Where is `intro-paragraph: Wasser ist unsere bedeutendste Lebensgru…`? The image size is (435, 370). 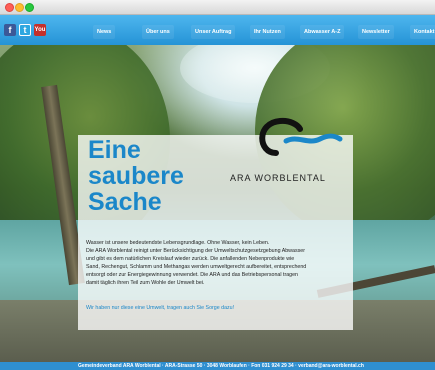 intro-paragraph: Wasser ist unsere bedeutendste Lebensgru… is located at coordinates (218, 263).